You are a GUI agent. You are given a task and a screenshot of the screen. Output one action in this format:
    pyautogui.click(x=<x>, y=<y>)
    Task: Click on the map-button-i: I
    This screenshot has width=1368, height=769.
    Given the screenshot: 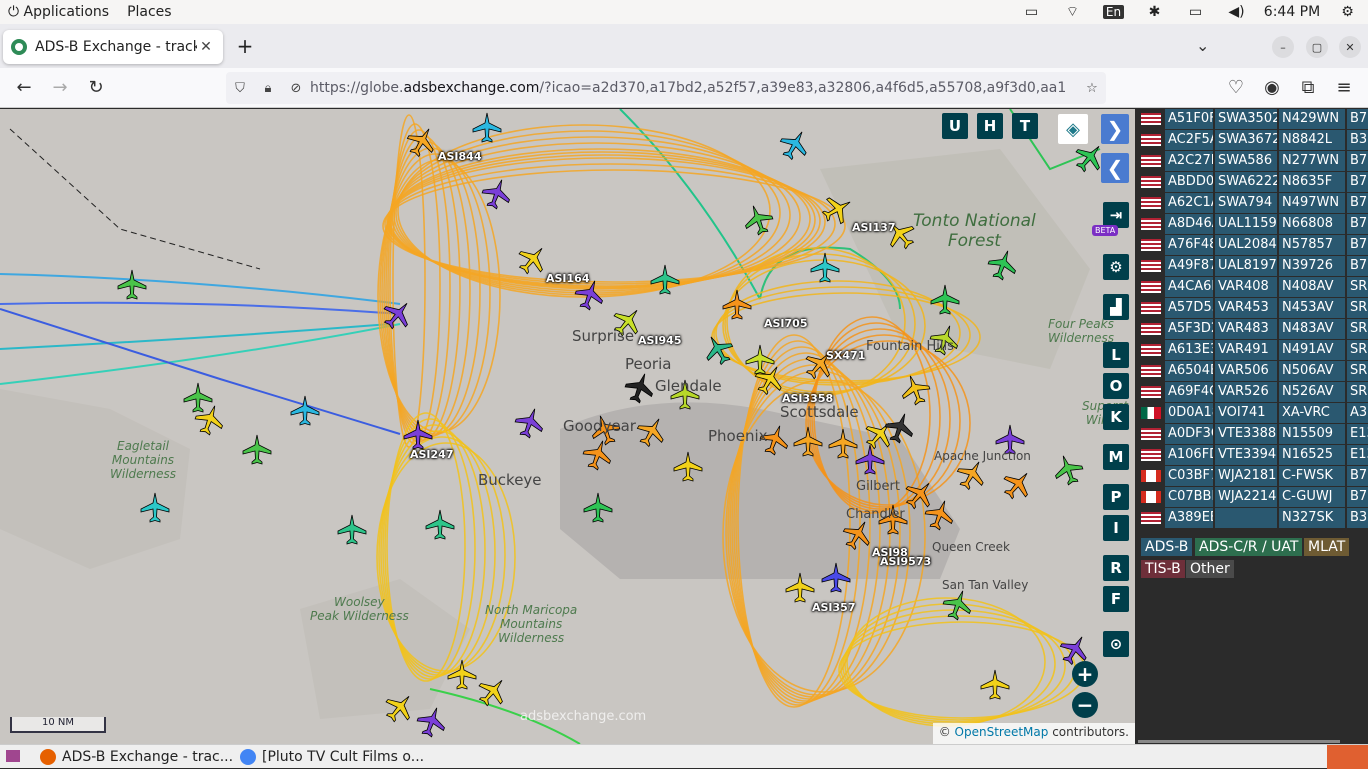 What is the action you would take?
    pyautogui.click(x=1116, y=528)
    